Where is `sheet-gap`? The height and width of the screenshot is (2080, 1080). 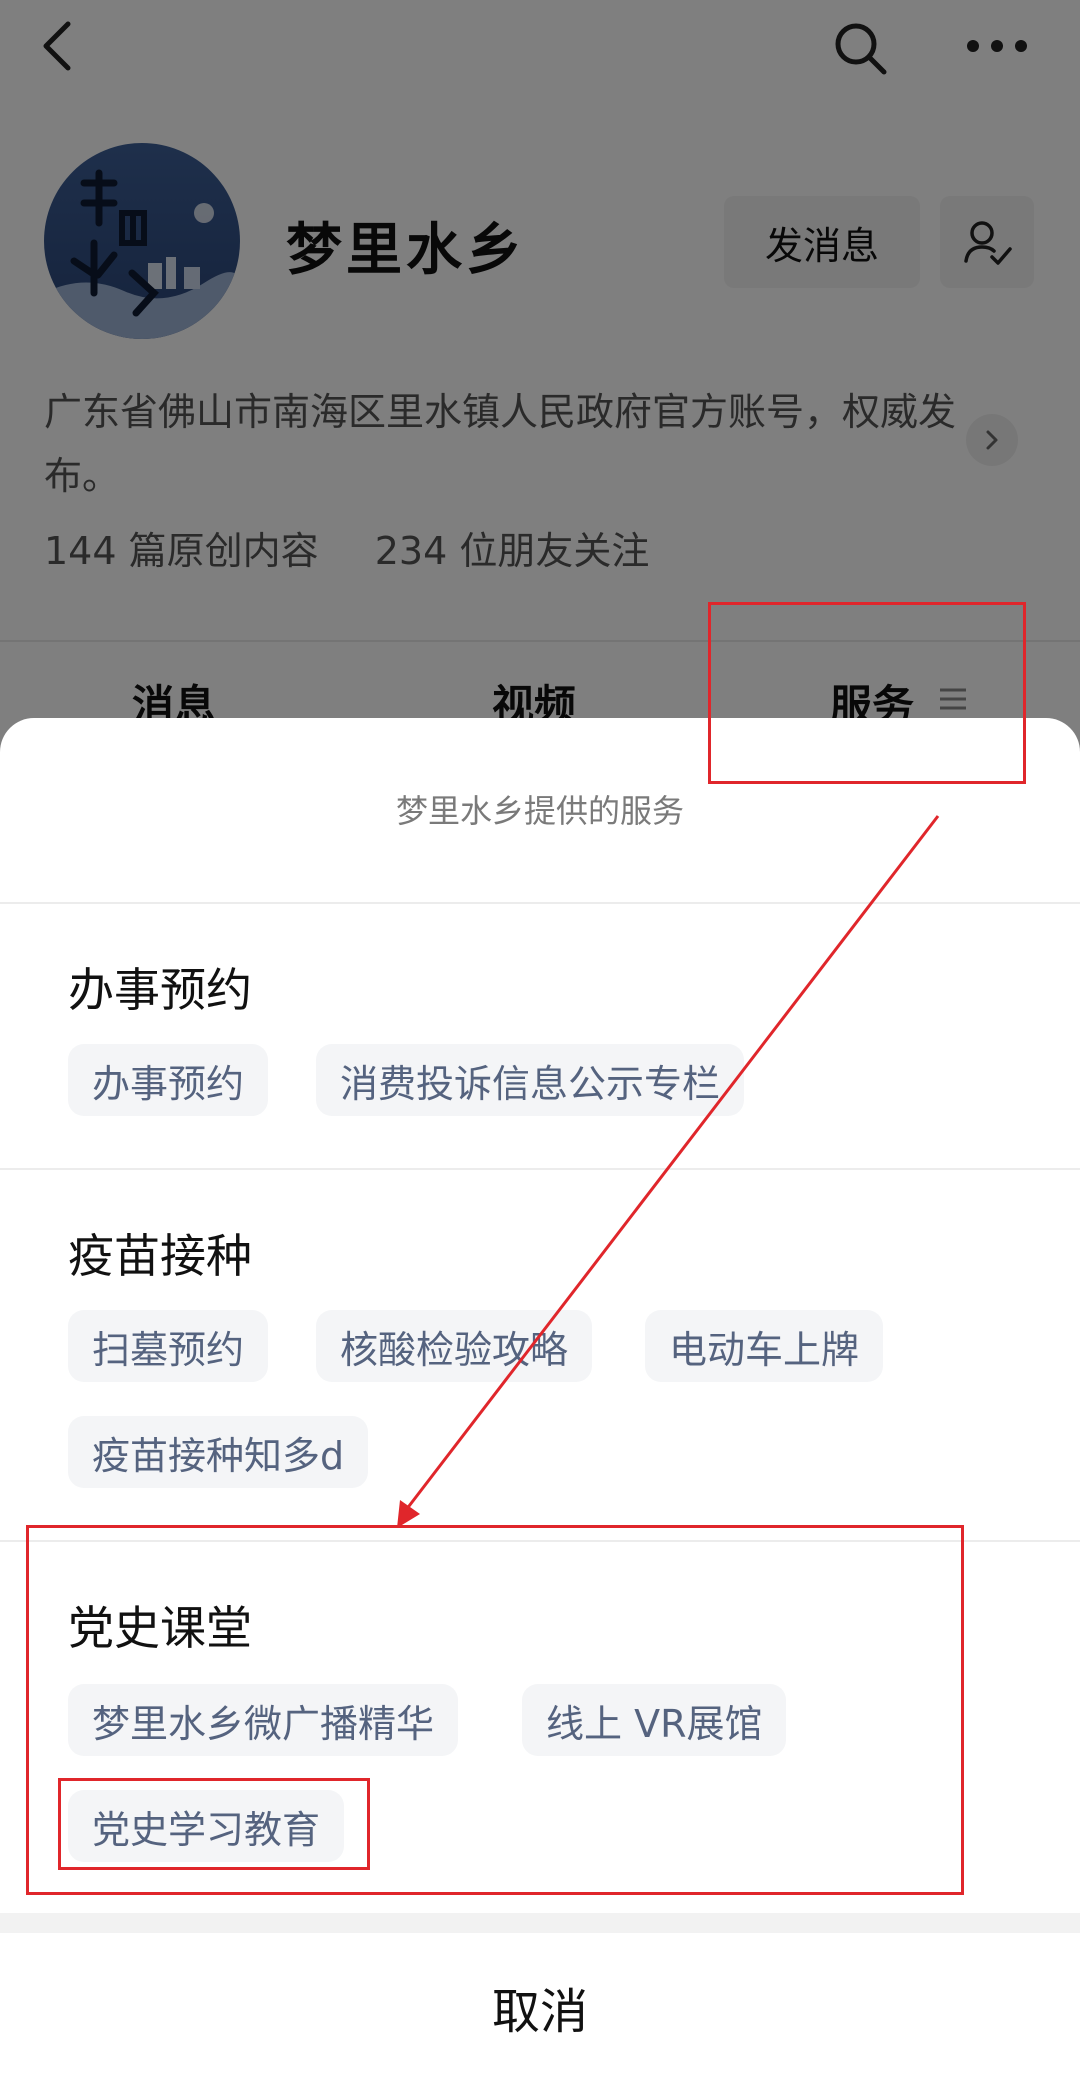
sheet-gap is located at coordinates (540, 1923).